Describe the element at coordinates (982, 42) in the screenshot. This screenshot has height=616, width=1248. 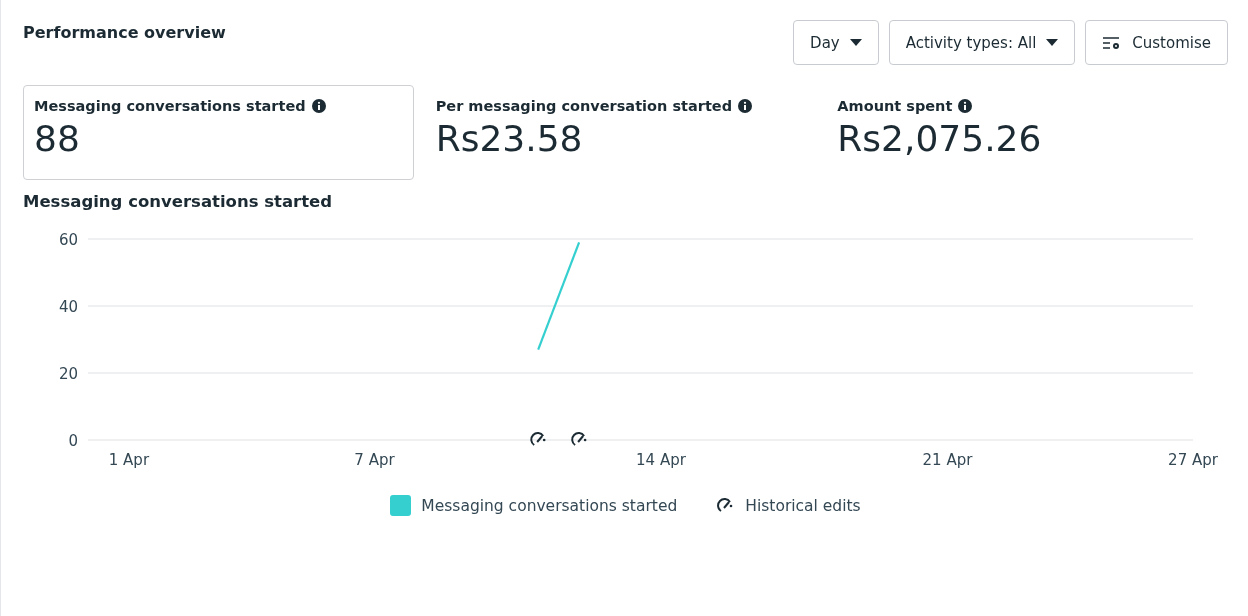
I see `dropdown-button: Activity types: All` at that location.